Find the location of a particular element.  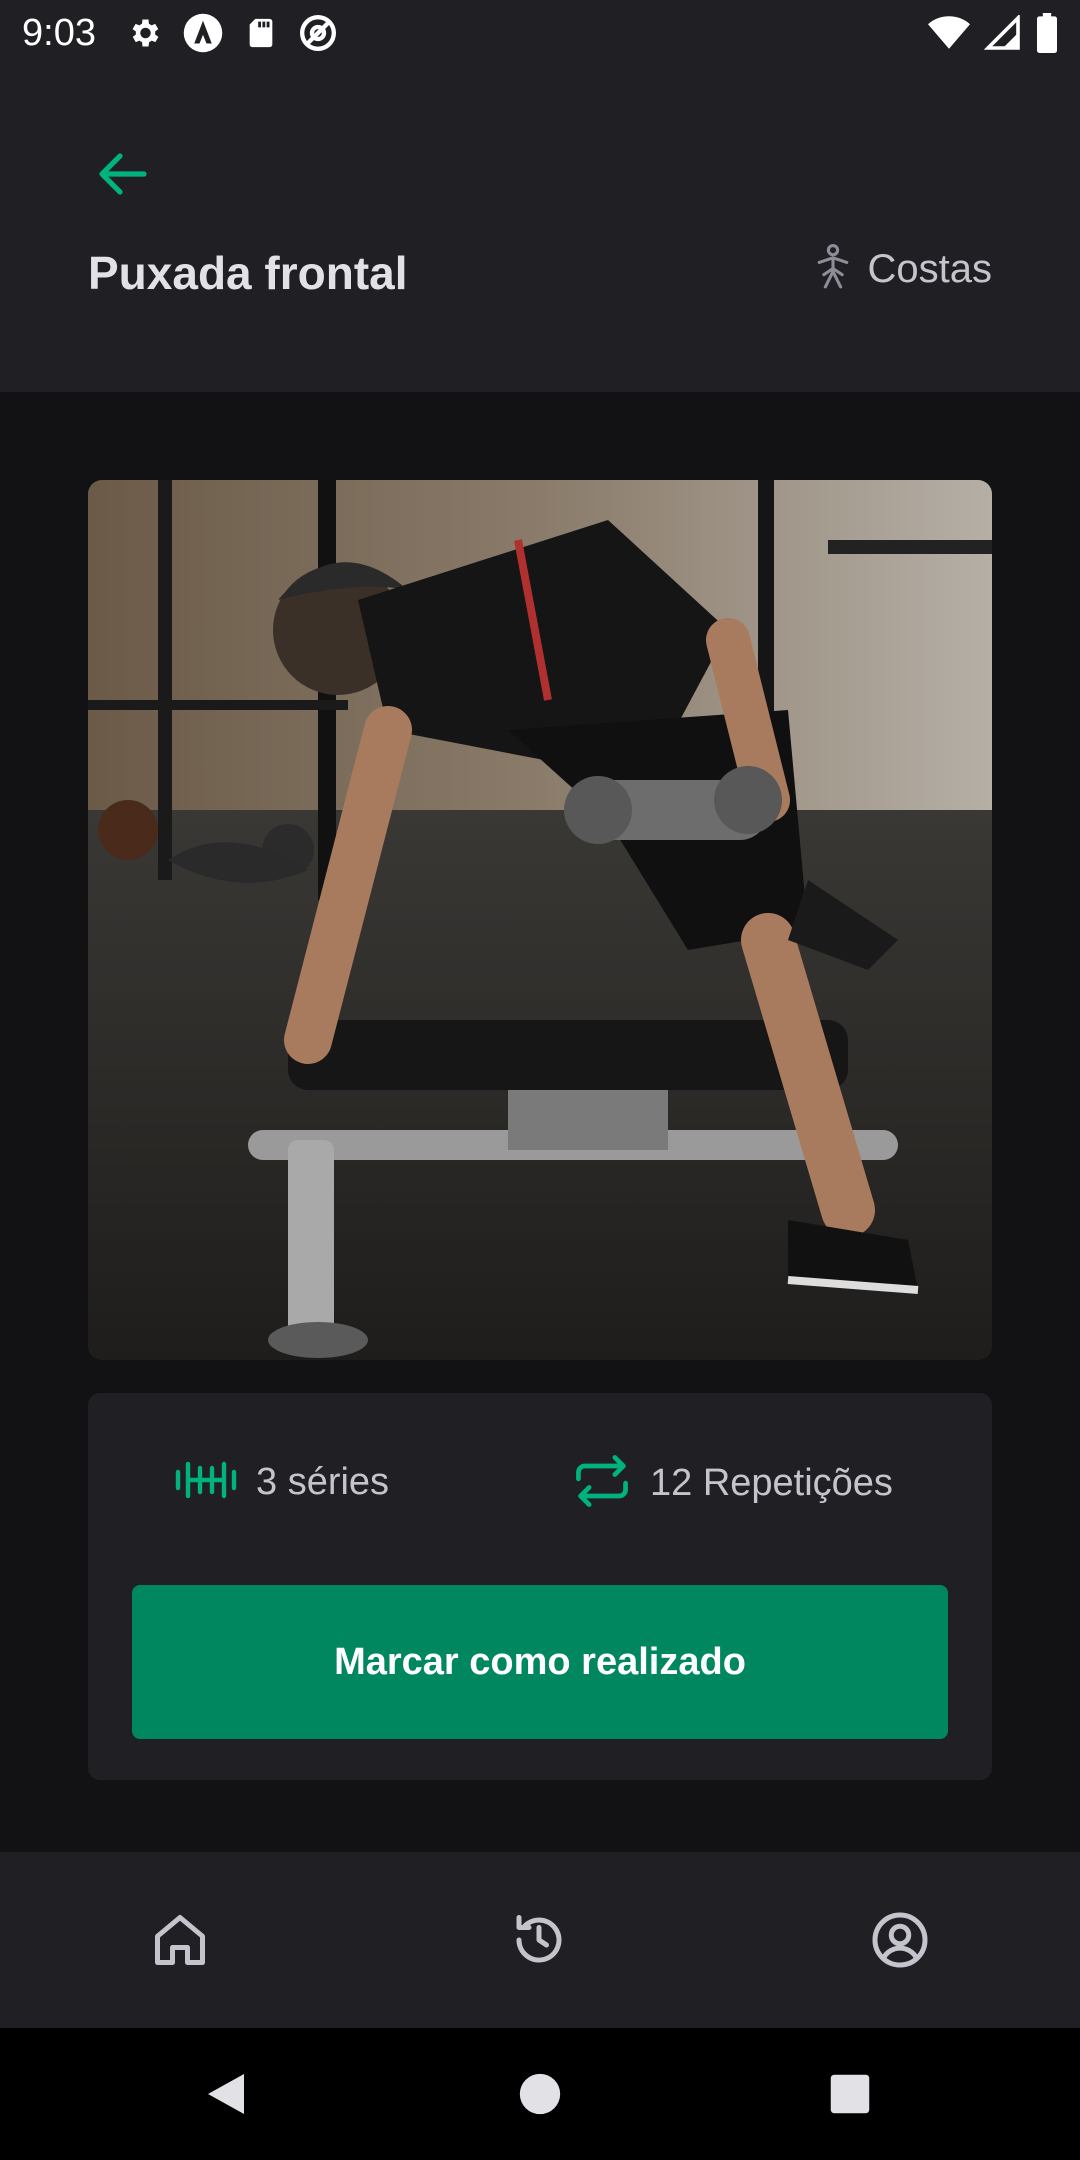

status-bar: 9:03 is located at coordinates (540, 33).